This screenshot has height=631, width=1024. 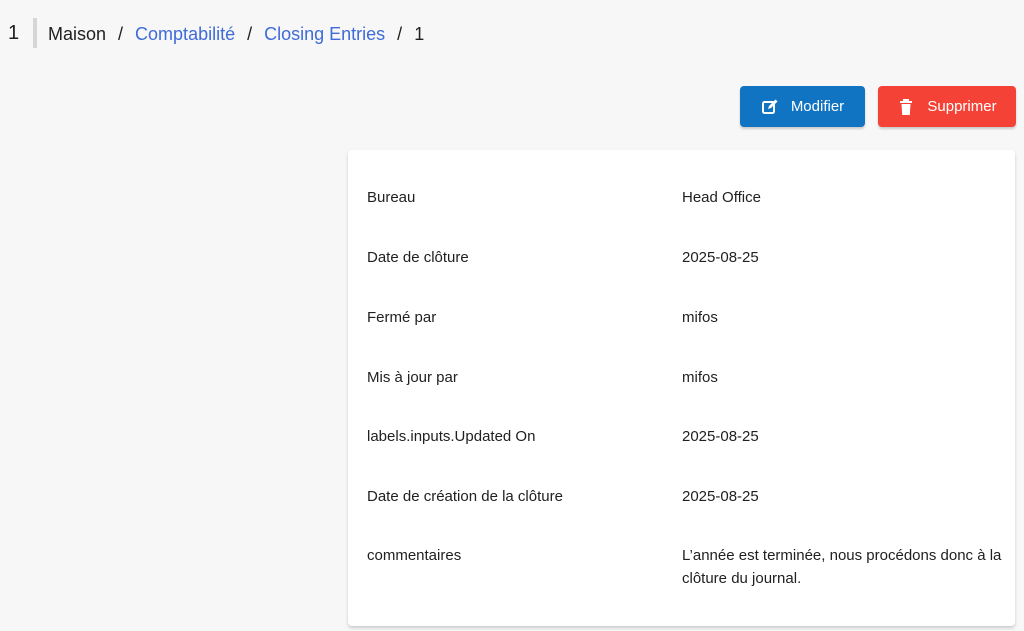 I want to click on delete-button: Supprimer, so click(x=947, y=106).